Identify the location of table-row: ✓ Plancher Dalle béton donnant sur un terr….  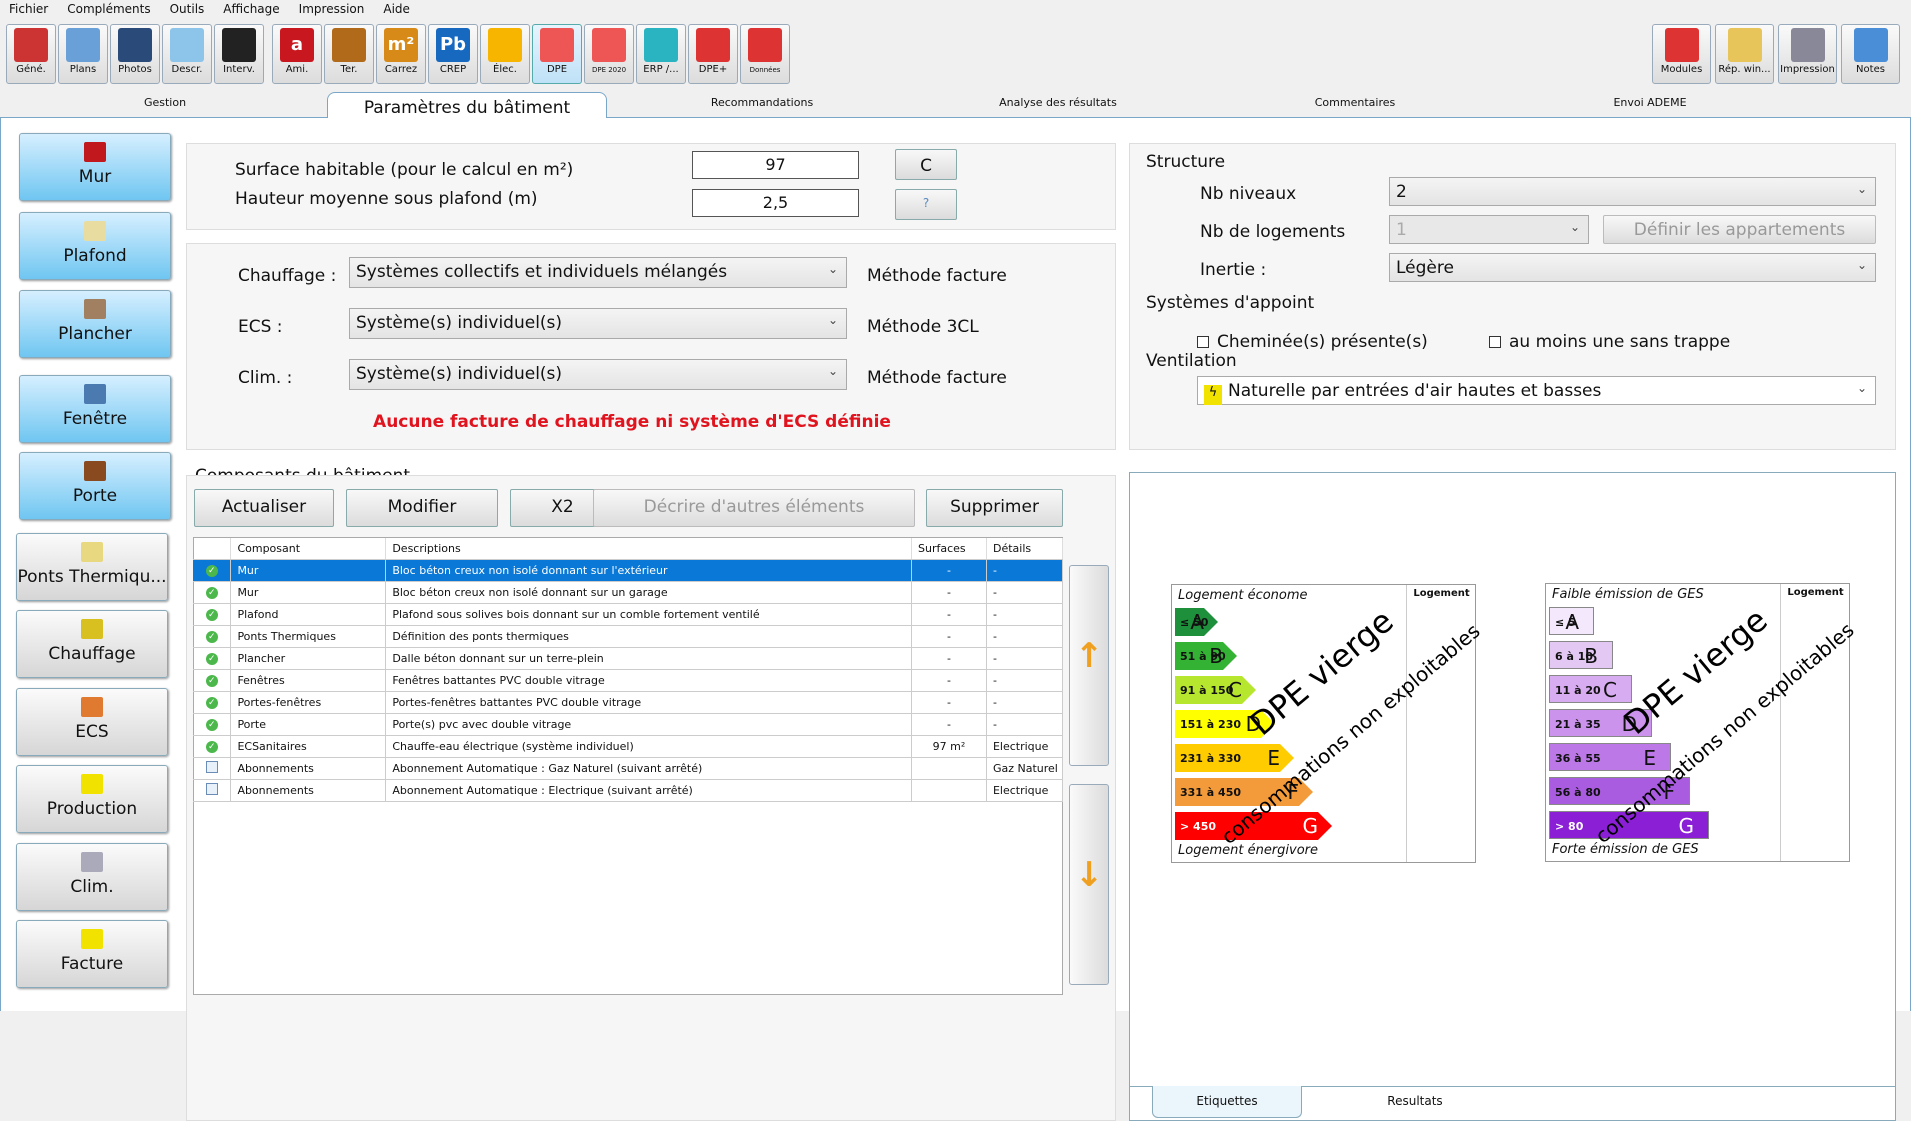
(628, 658).